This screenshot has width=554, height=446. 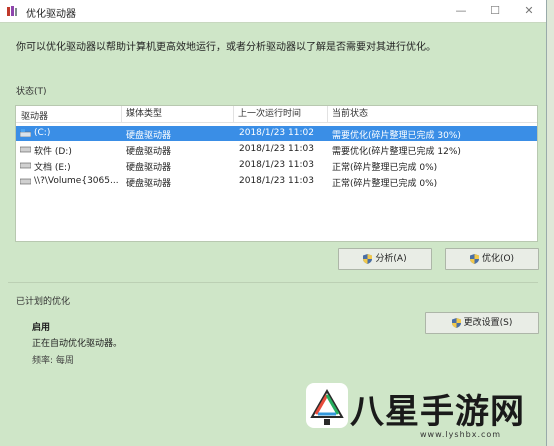 I want to click on schedule-description: 正在自动优化驱动器。, so click(x=77, y=344).